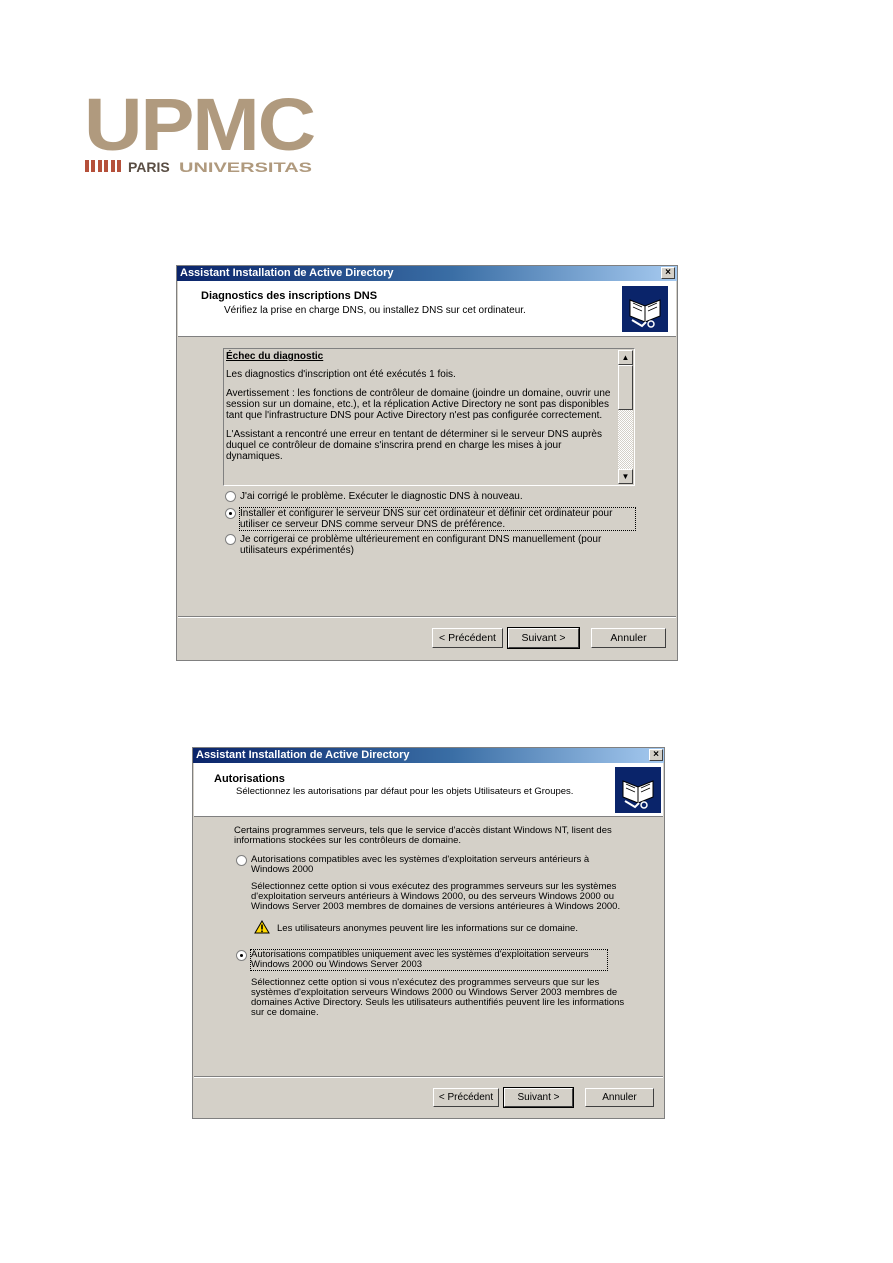 This screenshot has width=893, height=1263. Describe the element at coordinates (262, 927) in the screenshot. I see `warning-icon` at that location.